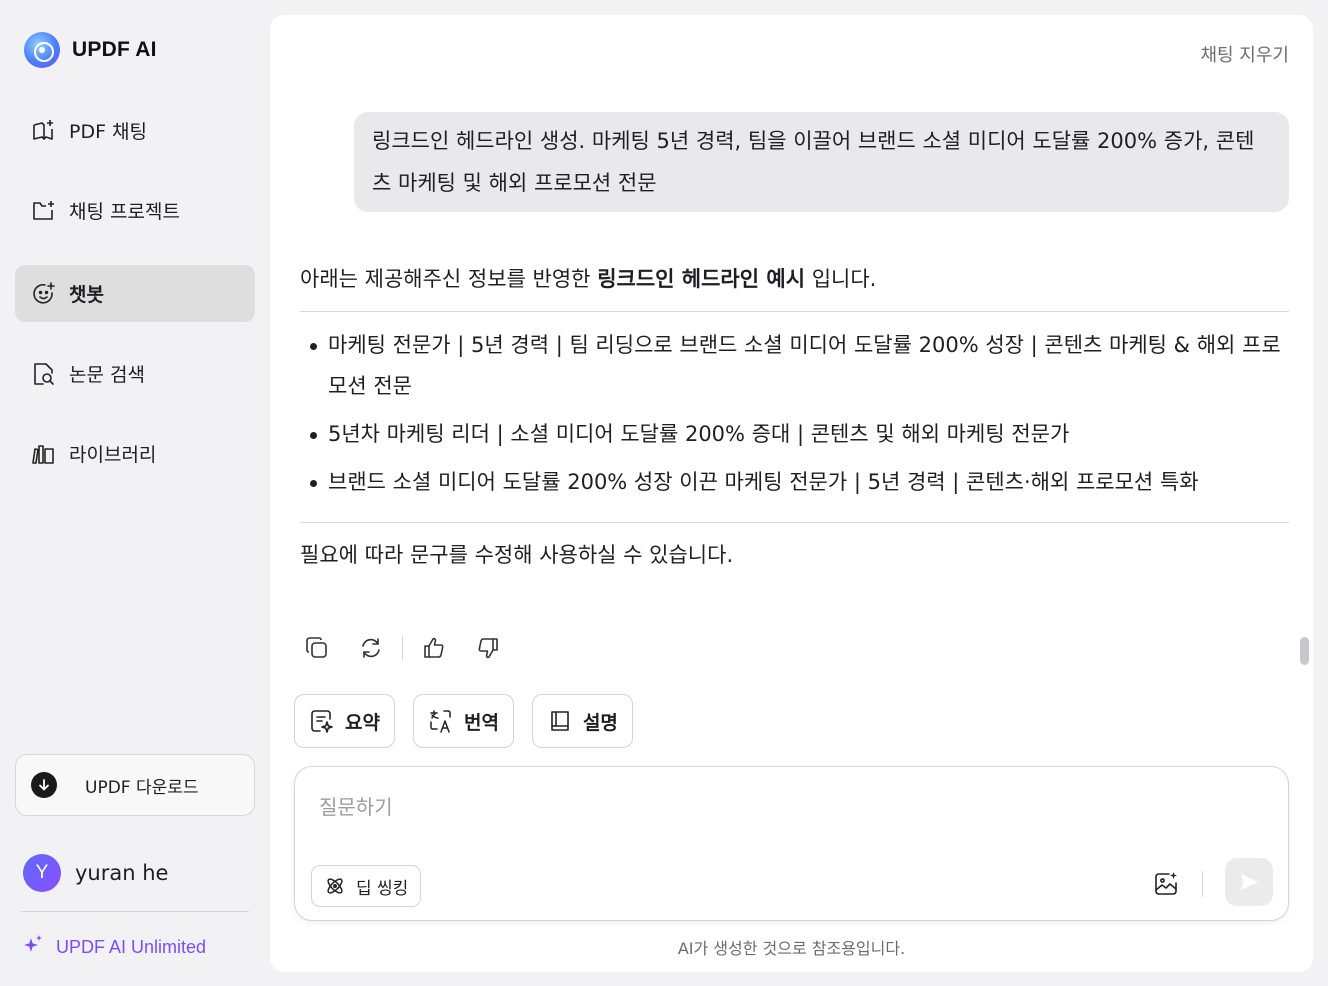 The height and width of the screenshot is (986, 1328). I want to click on app-logo: UPDF AI, so click(90, 50).